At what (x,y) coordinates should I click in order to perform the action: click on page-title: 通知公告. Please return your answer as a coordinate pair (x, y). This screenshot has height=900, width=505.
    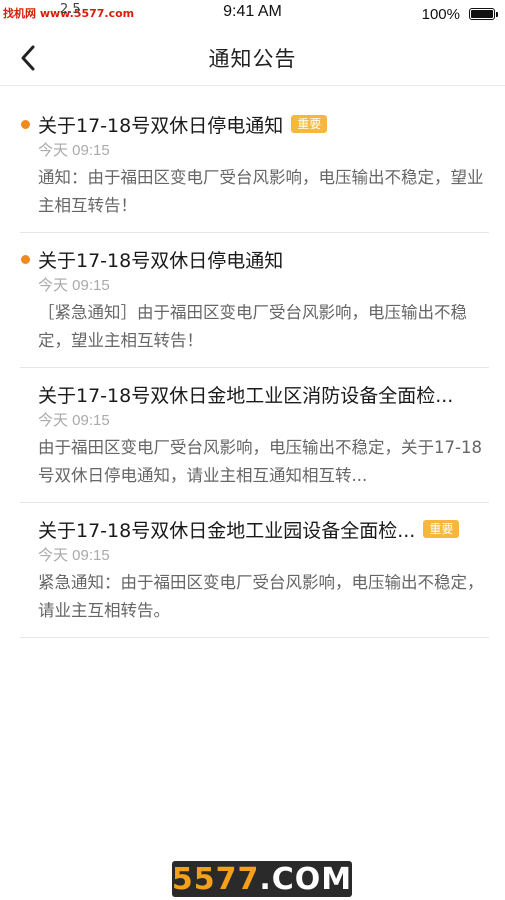
    Looking at the image, I should click on (252, 59).